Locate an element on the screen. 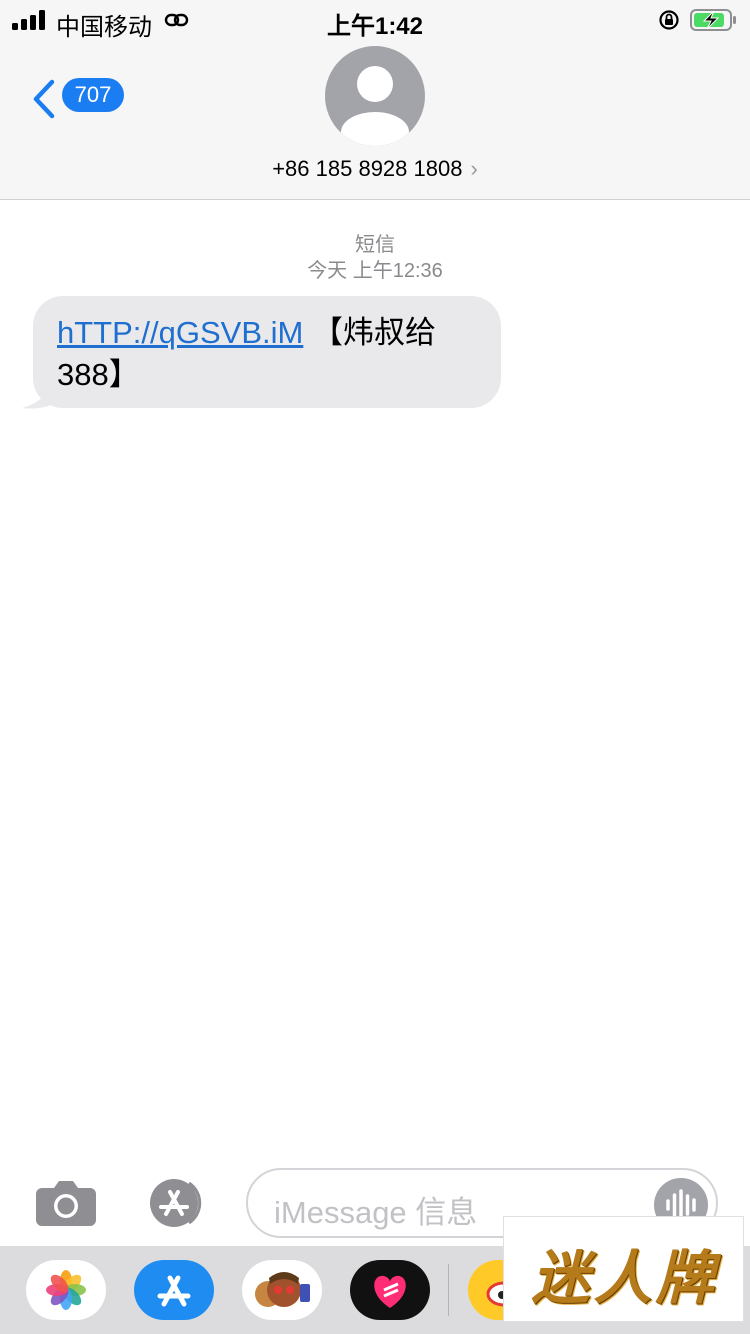  chevron-left-icon is located at coordinates (44, 99).